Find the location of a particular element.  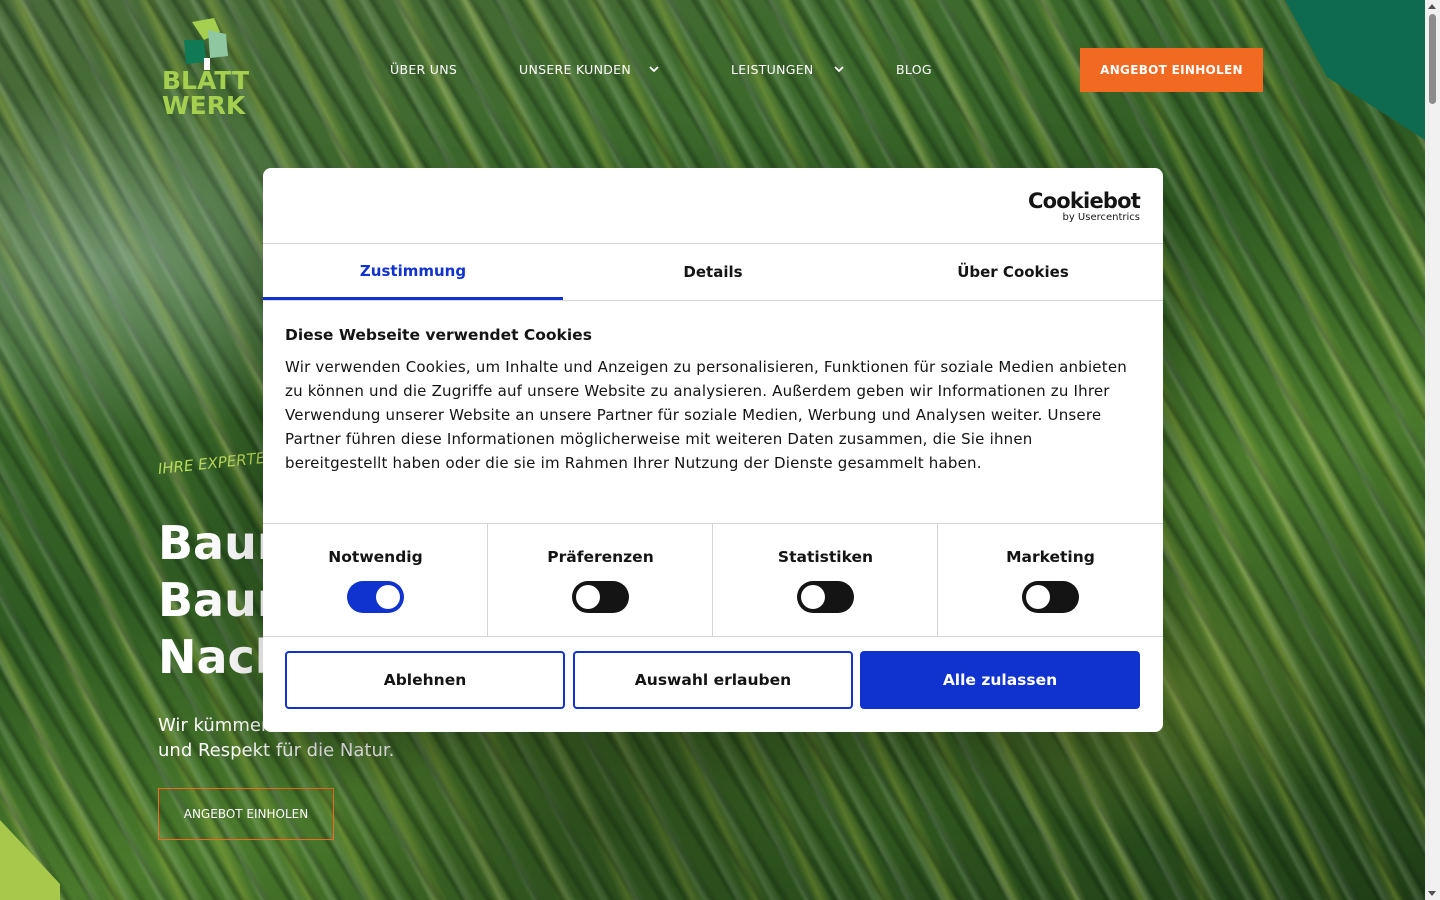

scrollbar-thumb is located at coordinates (1432, 59).